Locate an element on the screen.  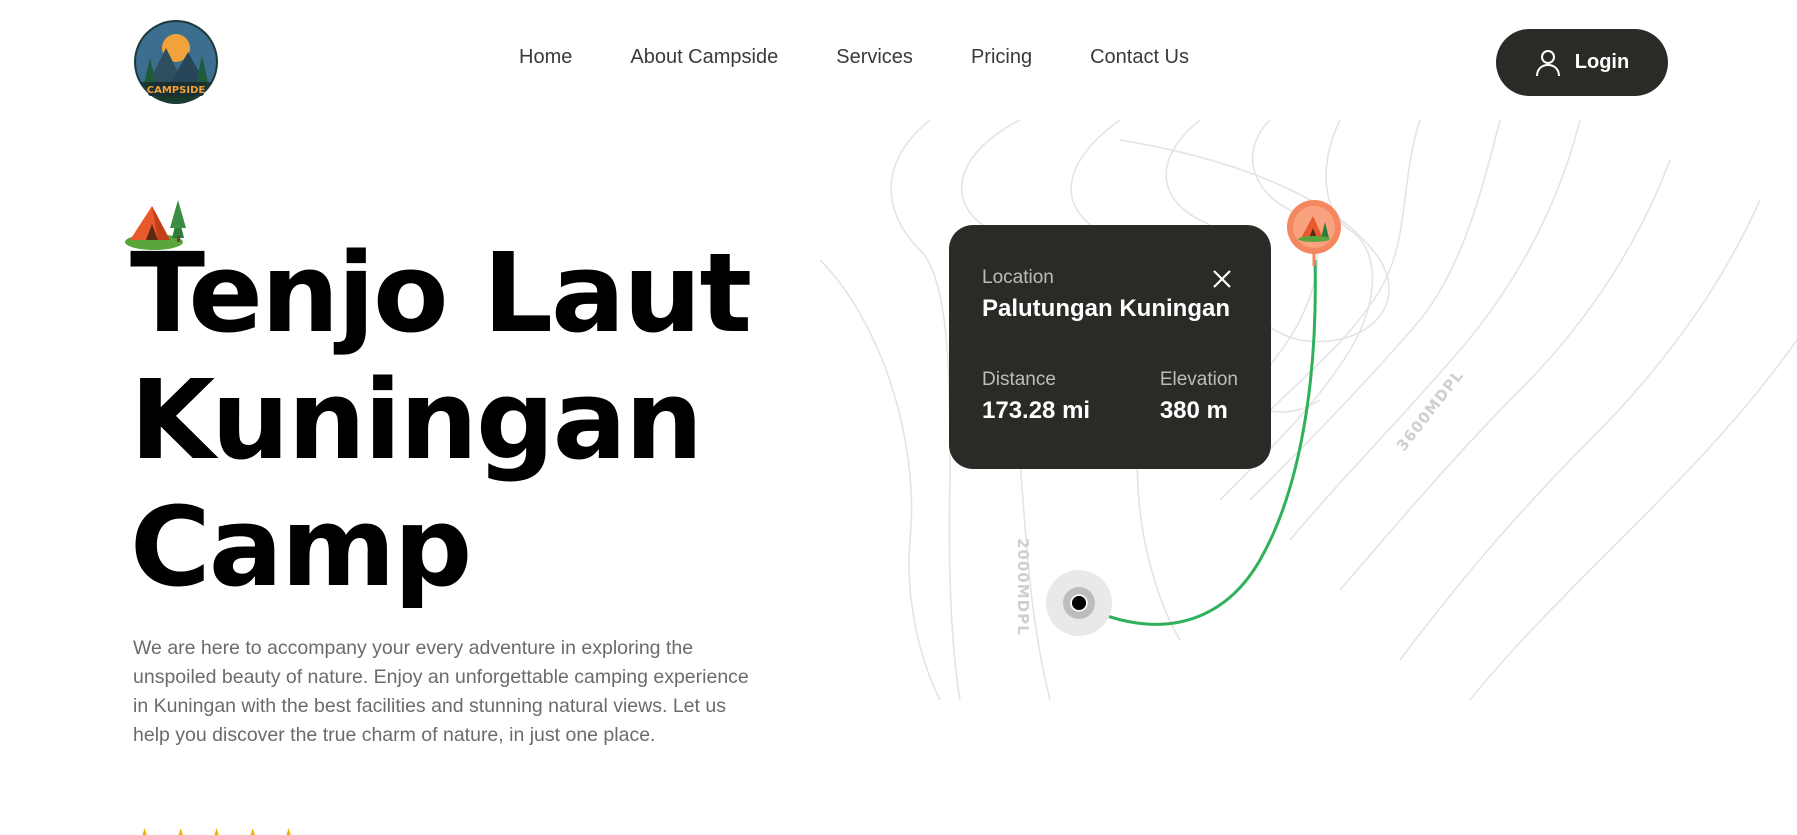
elevation-label: Elevation is located at coordinates (1198, 379).